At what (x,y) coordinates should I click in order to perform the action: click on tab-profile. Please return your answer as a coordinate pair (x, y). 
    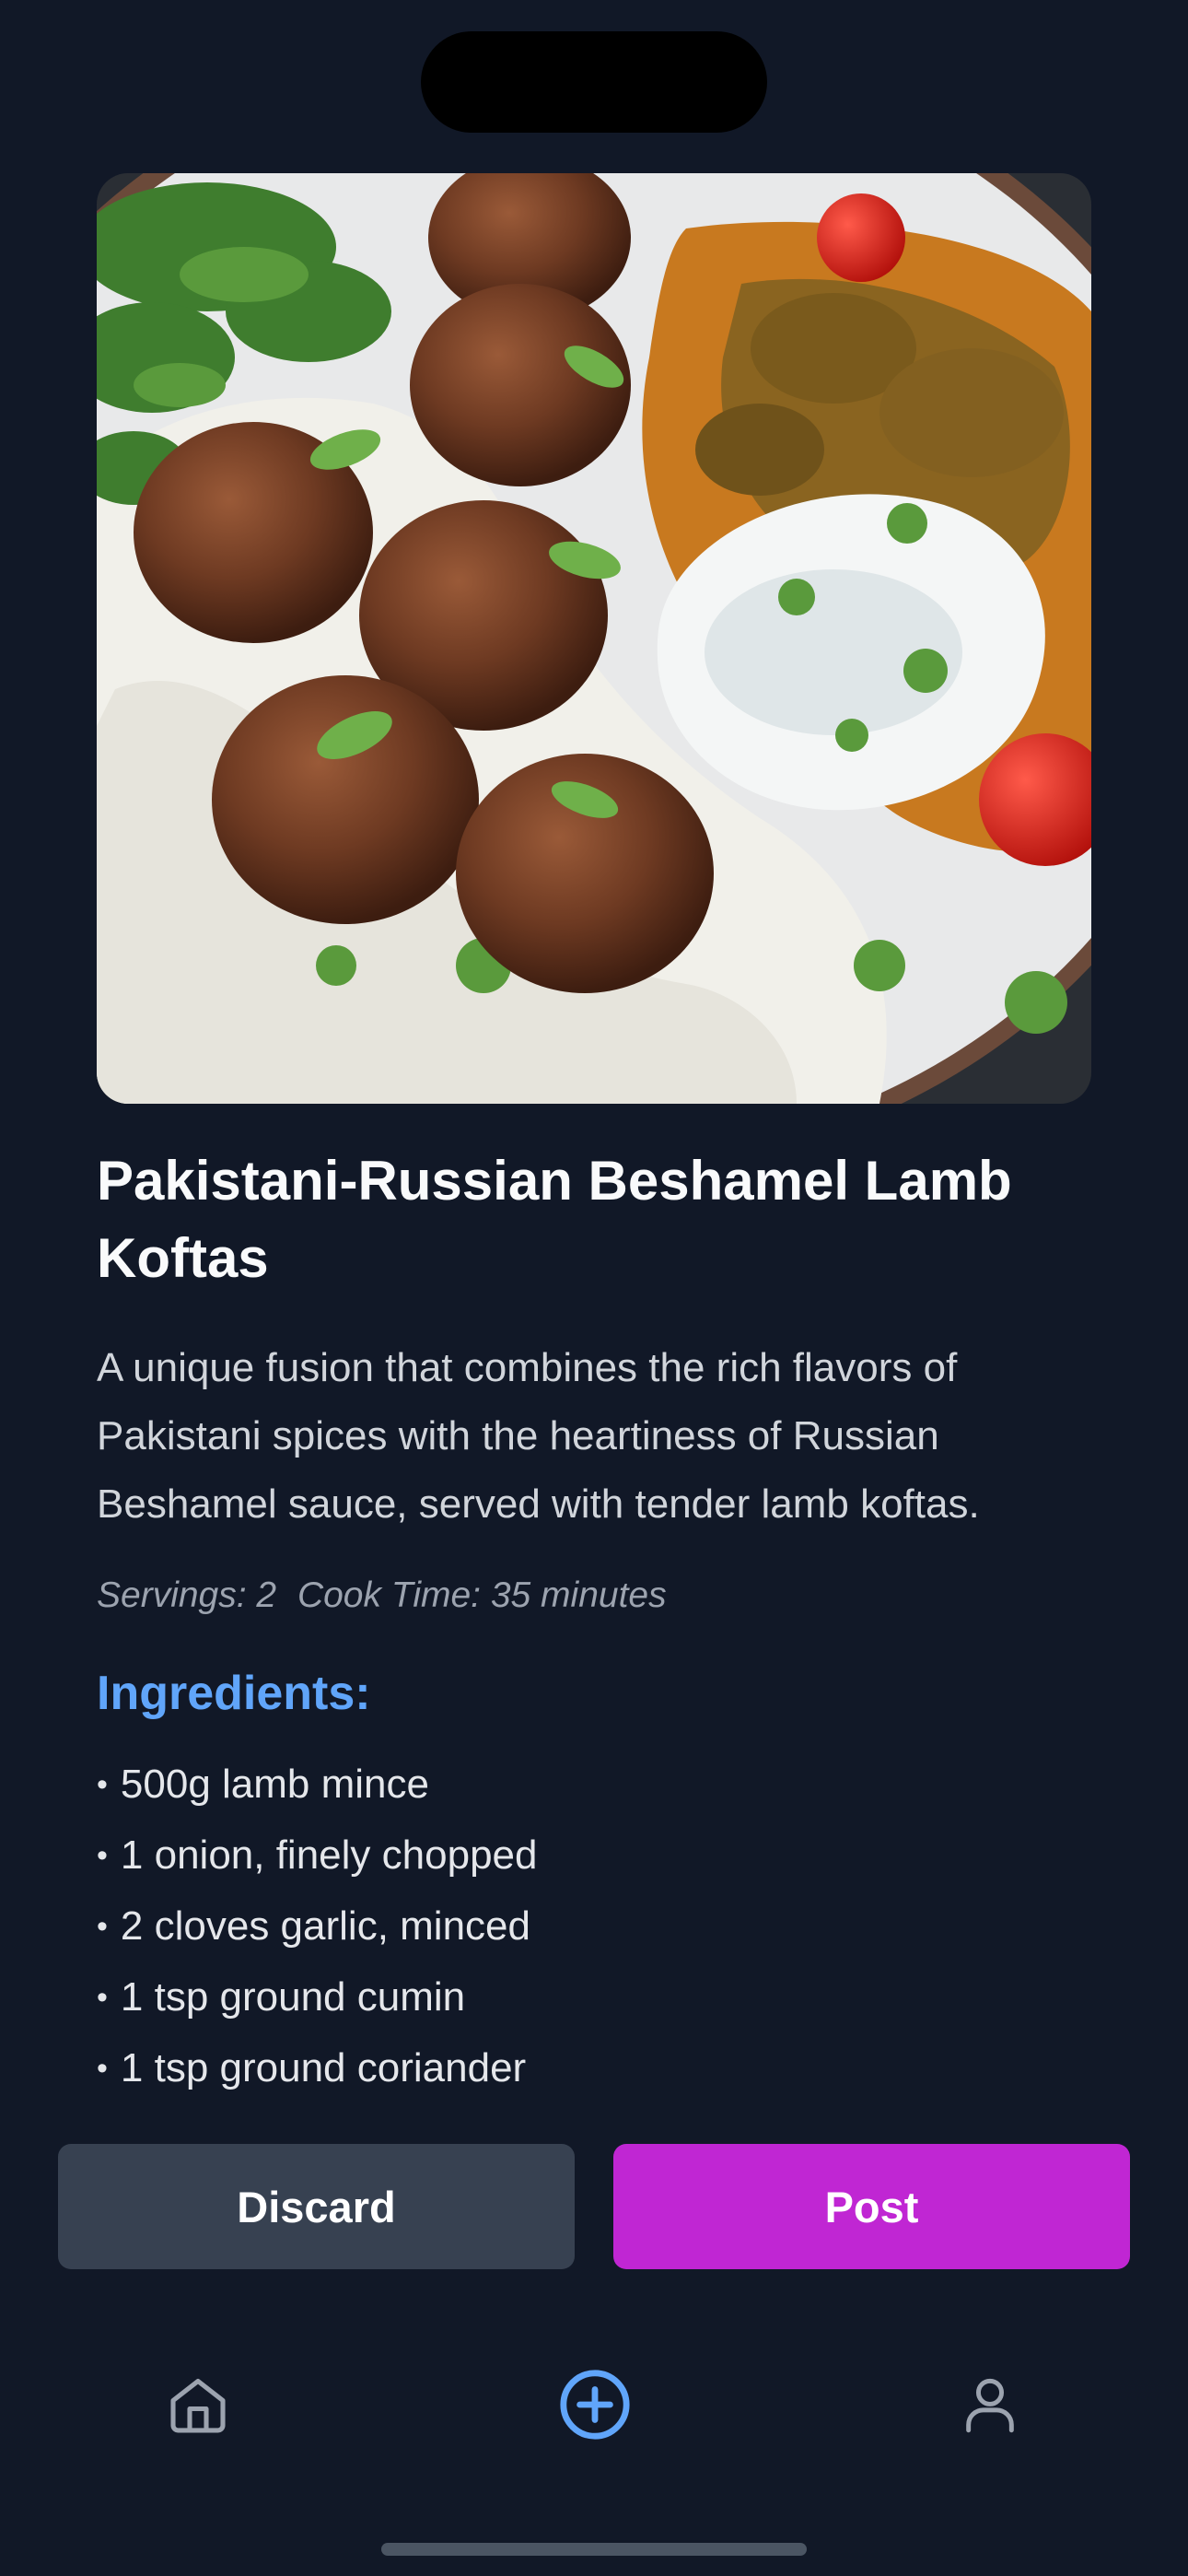
    Looking at the image, I should click on (990, 2404).